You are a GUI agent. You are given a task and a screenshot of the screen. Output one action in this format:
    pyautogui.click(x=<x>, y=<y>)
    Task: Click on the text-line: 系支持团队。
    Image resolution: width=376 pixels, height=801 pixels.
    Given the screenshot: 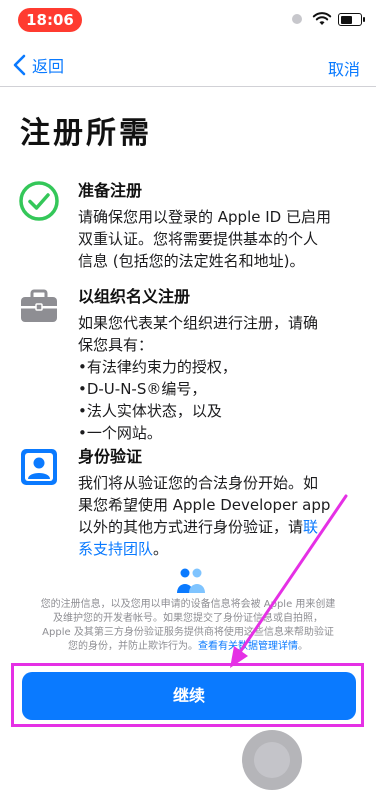 What is the action you would take?
    pyautogui.click(x=220, y=549)
    